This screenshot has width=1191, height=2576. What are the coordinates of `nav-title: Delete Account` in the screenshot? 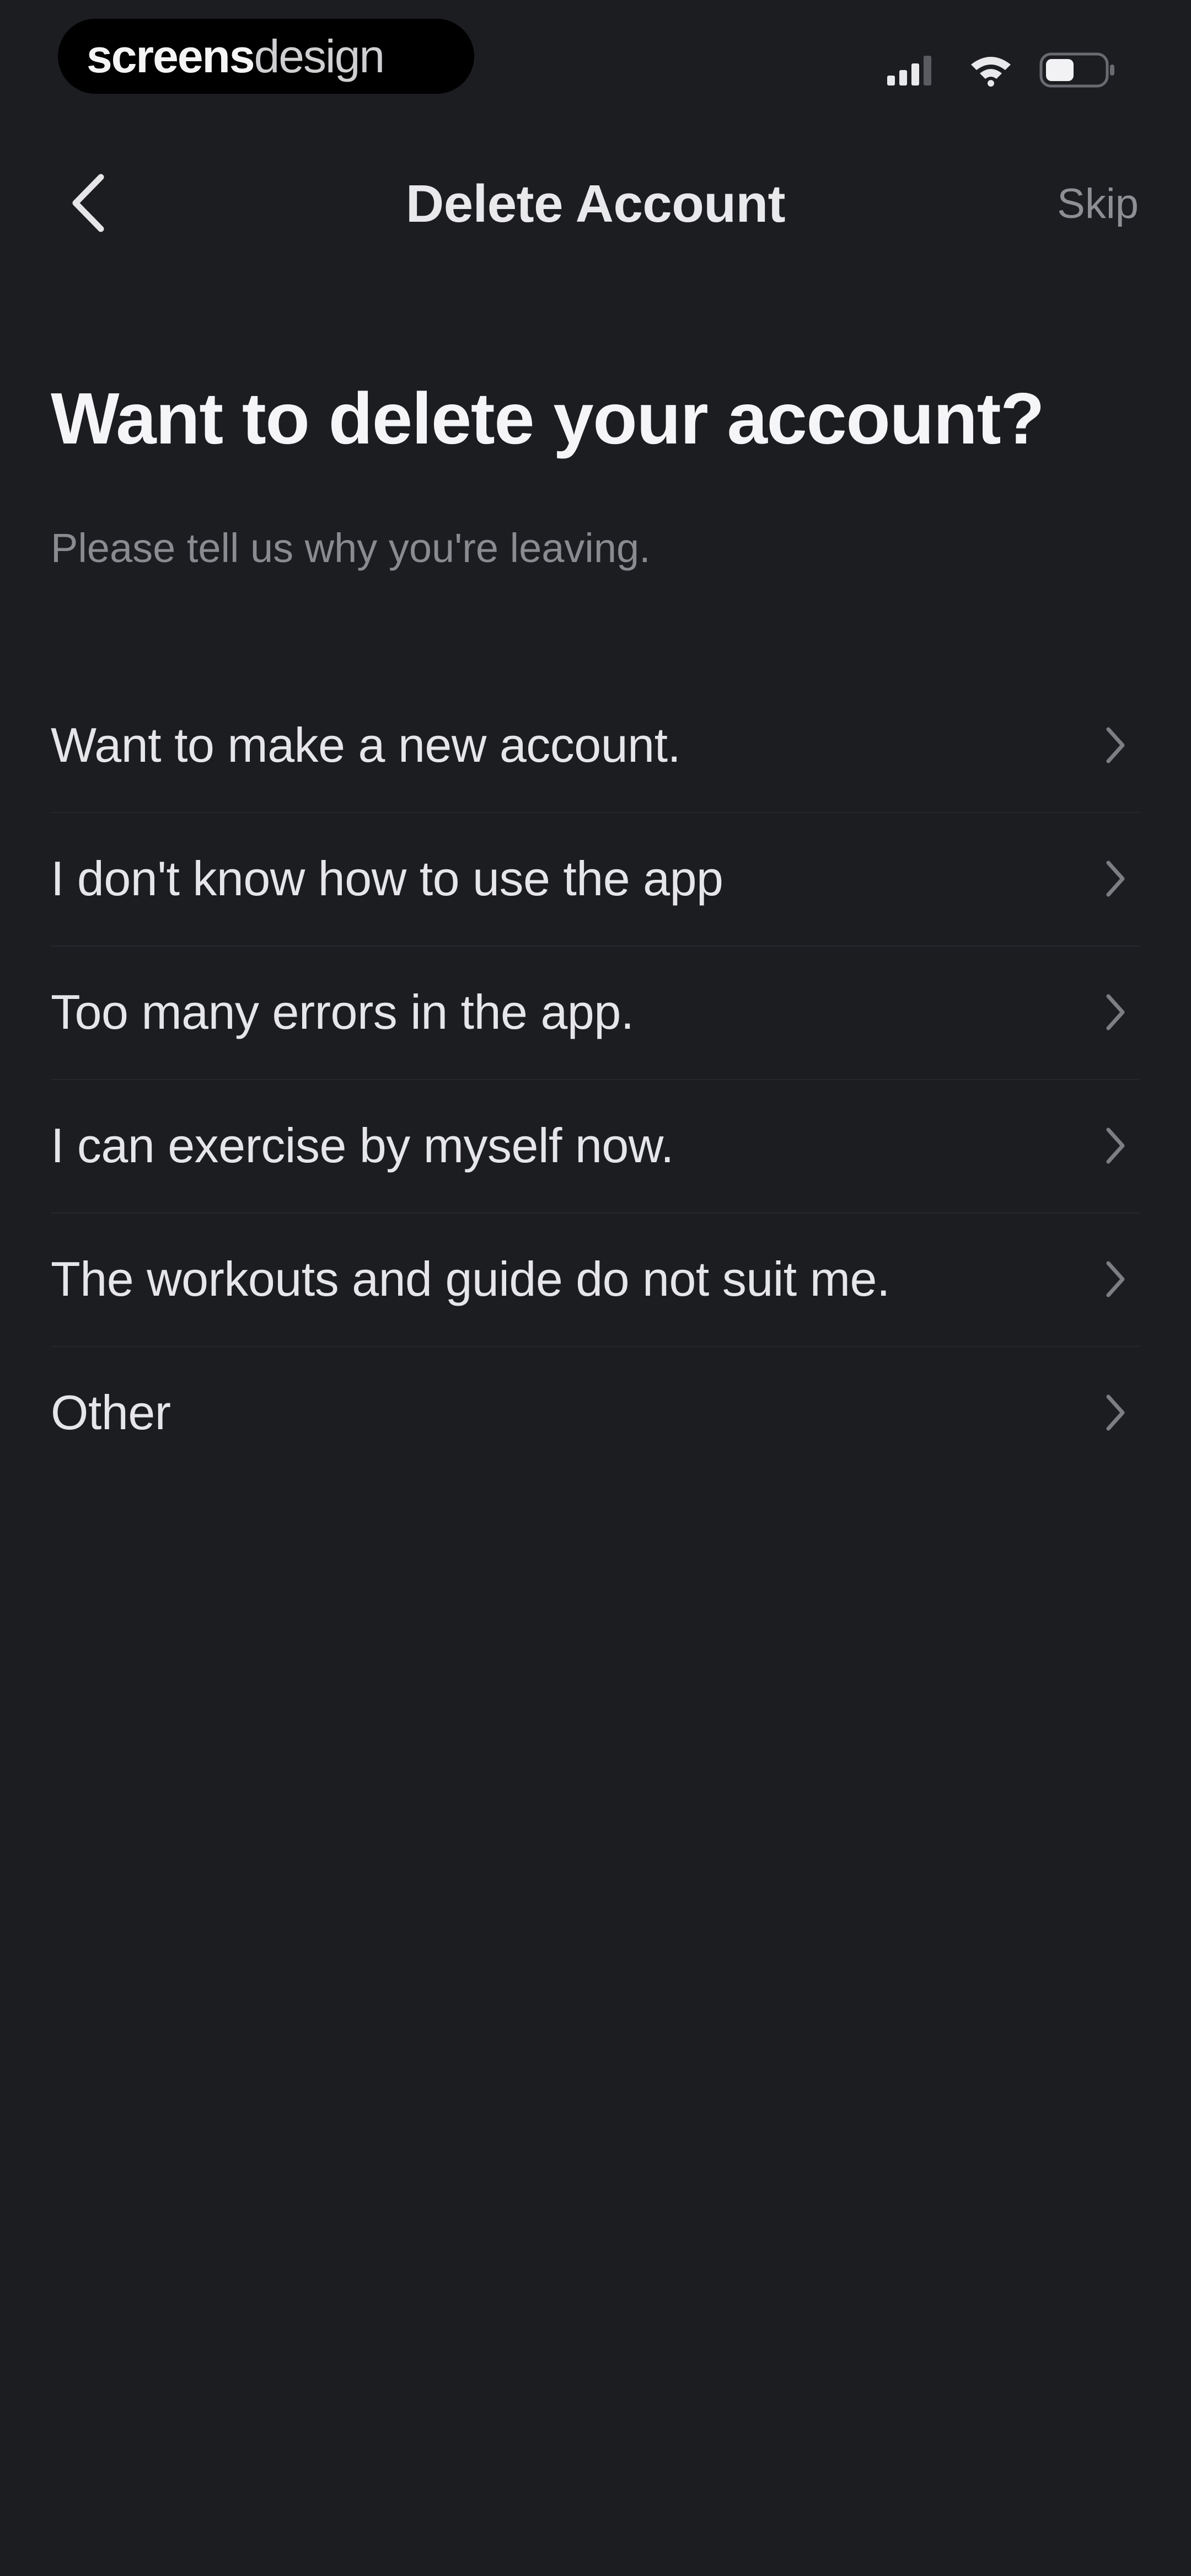 It's located at (595, 203).